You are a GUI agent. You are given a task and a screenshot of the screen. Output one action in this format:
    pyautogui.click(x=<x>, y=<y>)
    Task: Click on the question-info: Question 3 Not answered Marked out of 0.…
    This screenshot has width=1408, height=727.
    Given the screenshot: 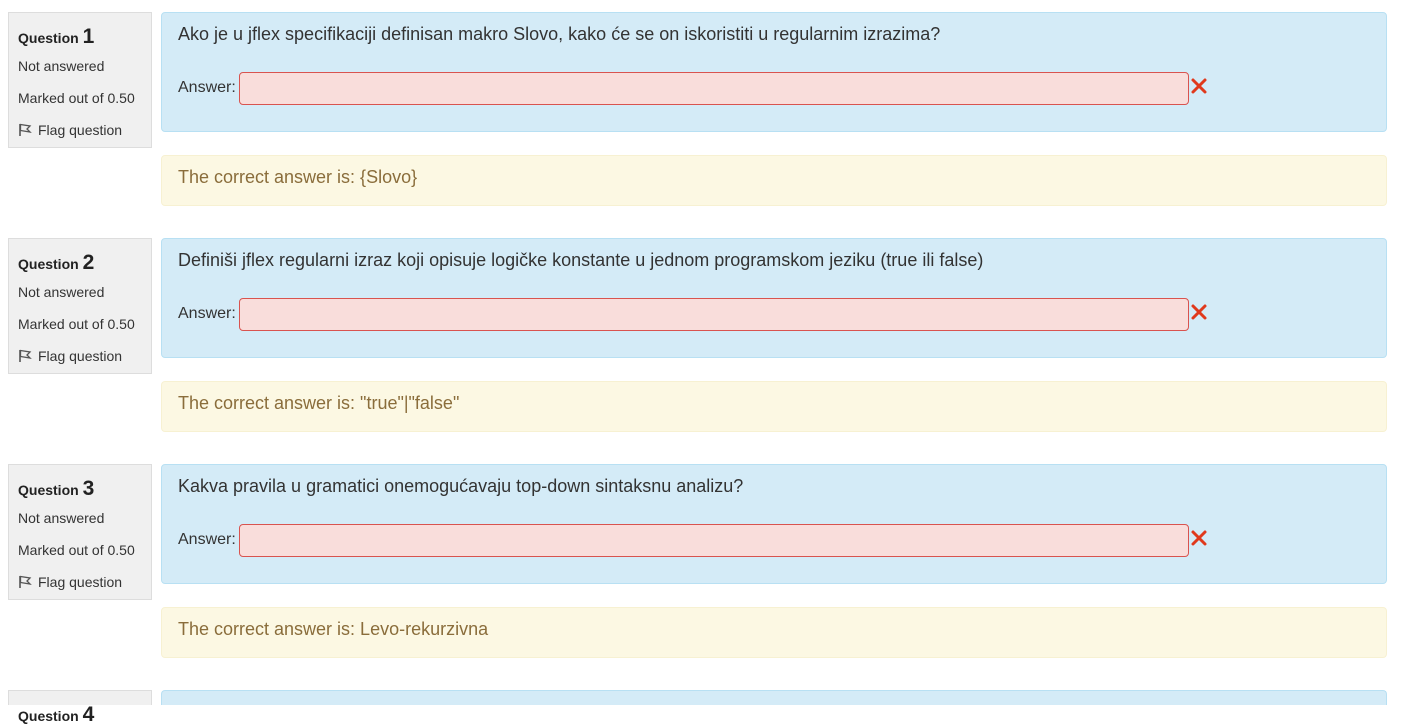 What is the action you would take?
    pyautogui.click(x=80, y=532)
    